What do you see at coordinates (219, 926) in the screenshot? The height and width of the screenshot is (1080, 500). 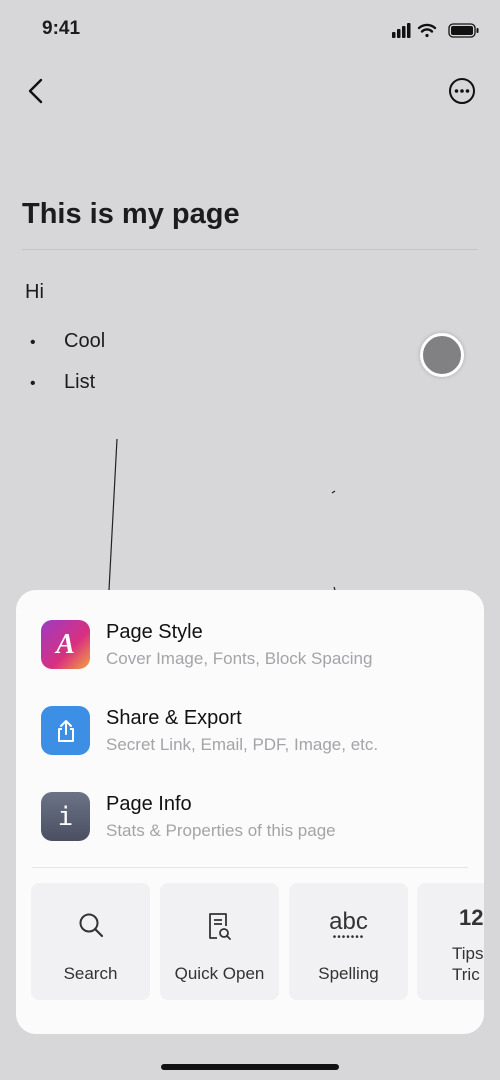 I see `quick-open-icon` at bounding box center [219, 926].